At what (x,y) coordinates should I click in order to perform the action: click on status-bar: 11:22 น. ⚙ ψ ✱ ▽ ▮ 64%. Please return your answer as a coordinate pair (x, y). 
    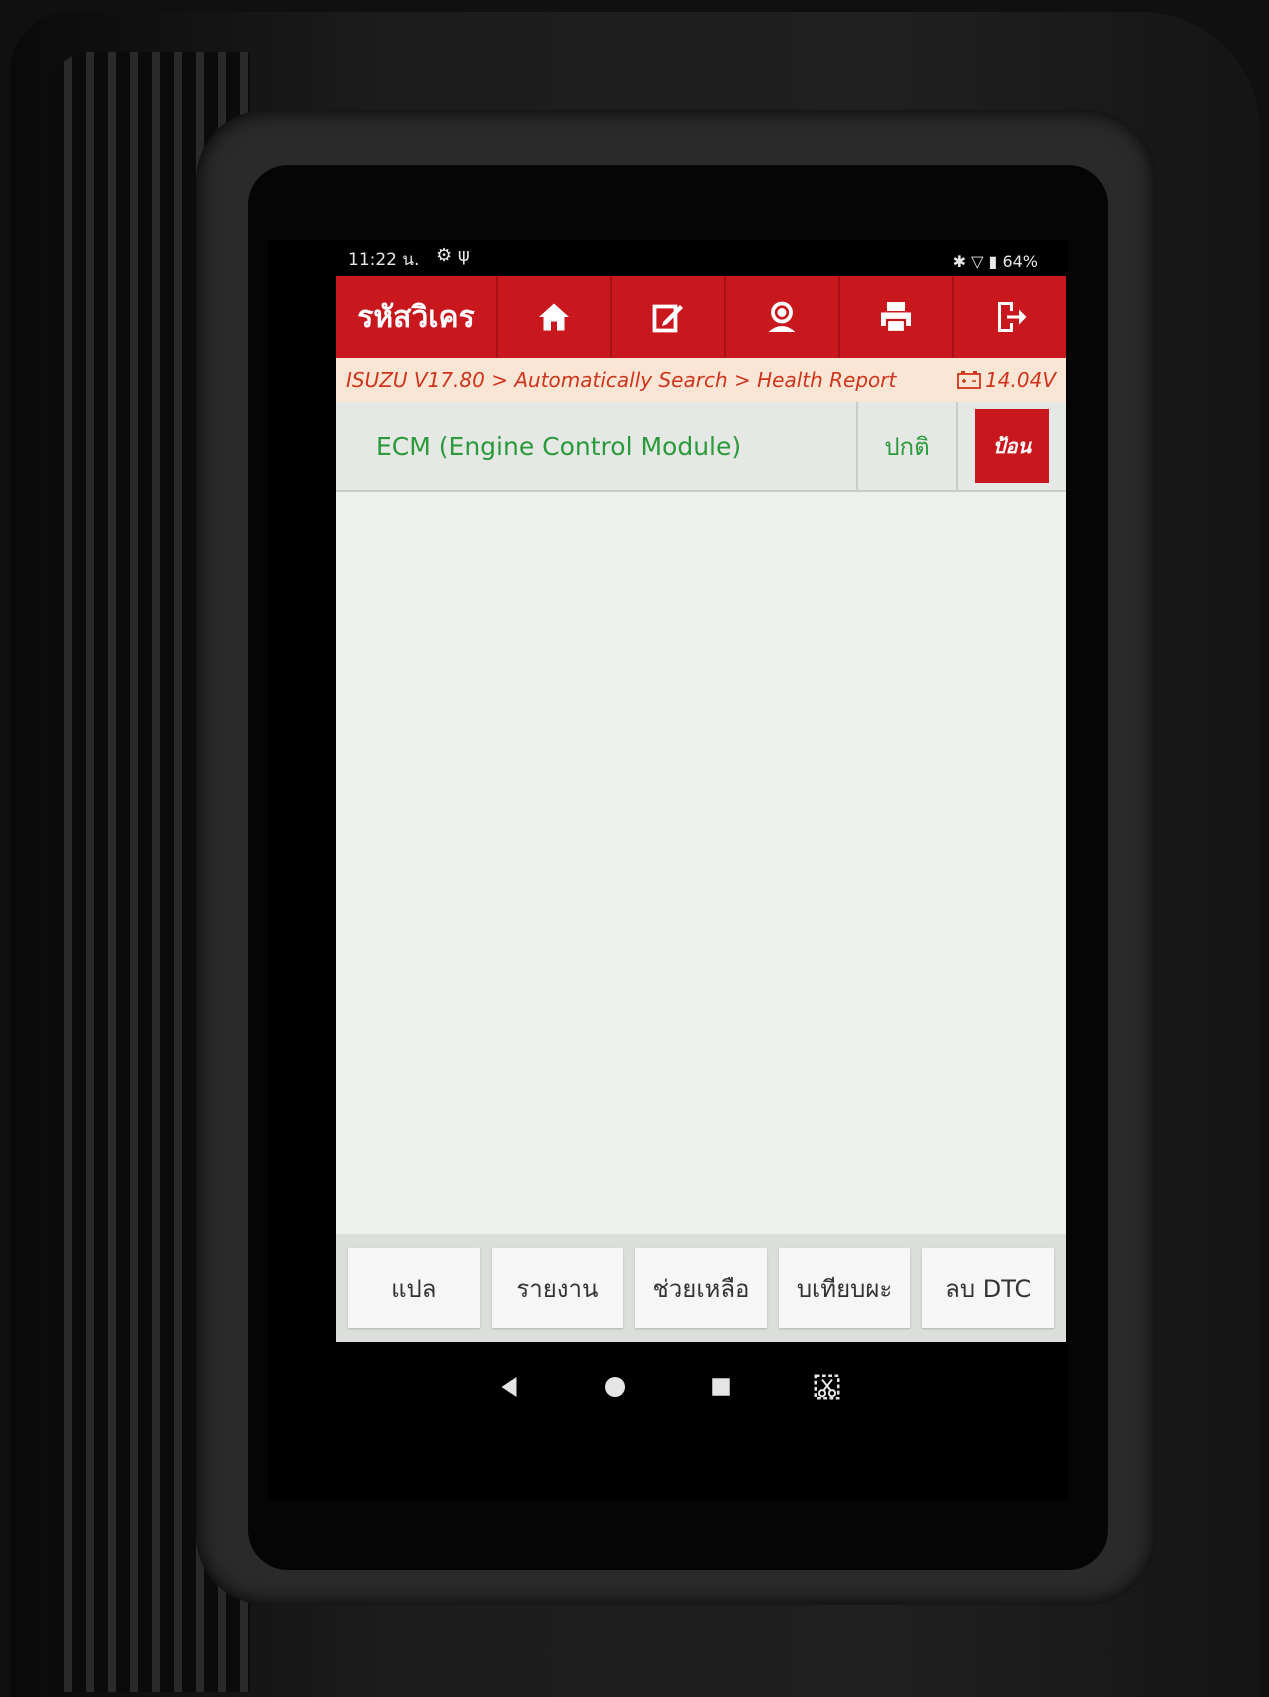
    Looking at the image, I should click on (668, 258).